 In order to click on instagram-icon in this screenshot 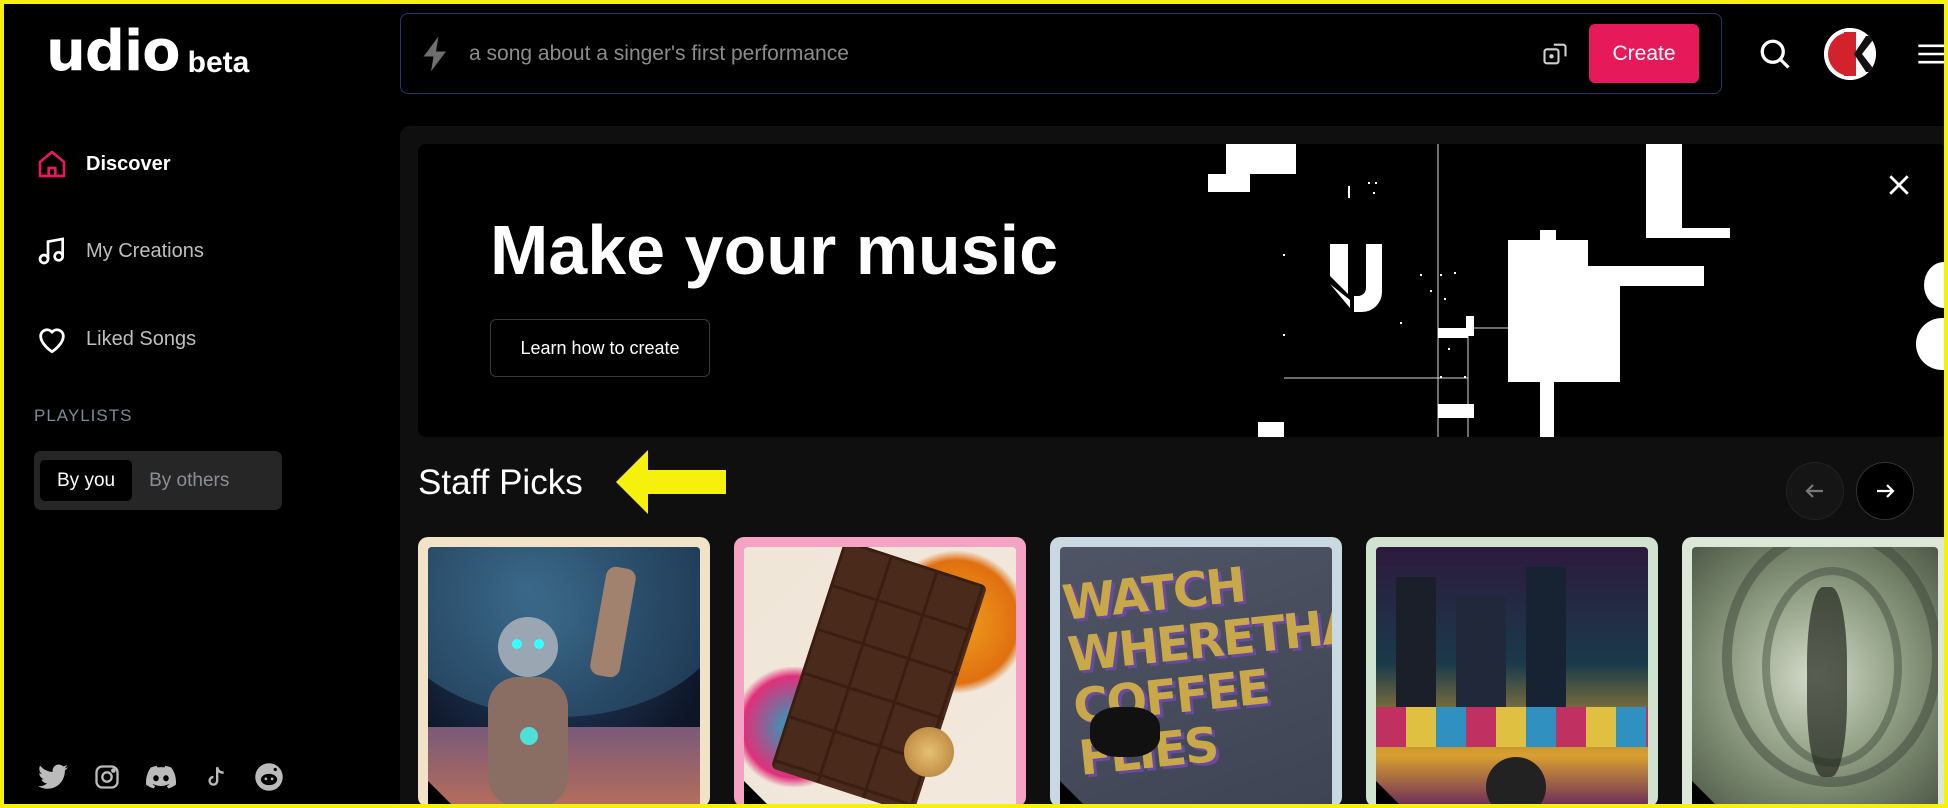, I will do `click(107, 777)`.